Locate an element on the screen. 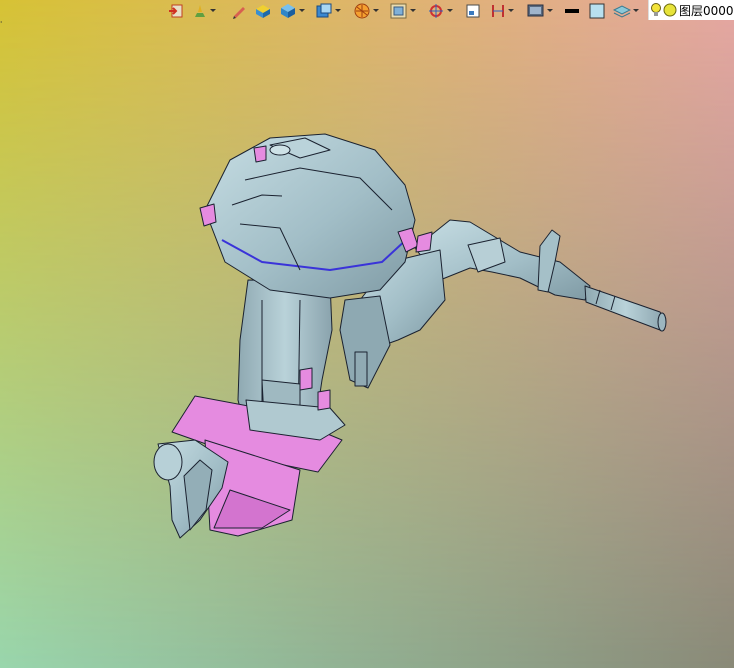 The image size is (734, 668). layer-stack-button is located at coordinates (626, 10).